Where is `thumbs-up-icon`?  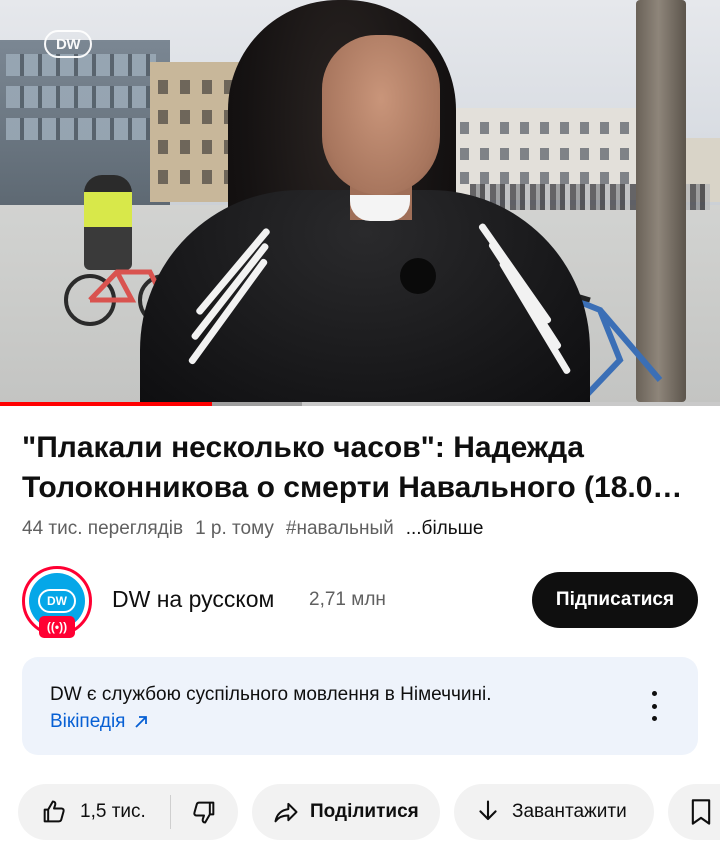
thumbs-up-icon is located at coordinates (54, 811).